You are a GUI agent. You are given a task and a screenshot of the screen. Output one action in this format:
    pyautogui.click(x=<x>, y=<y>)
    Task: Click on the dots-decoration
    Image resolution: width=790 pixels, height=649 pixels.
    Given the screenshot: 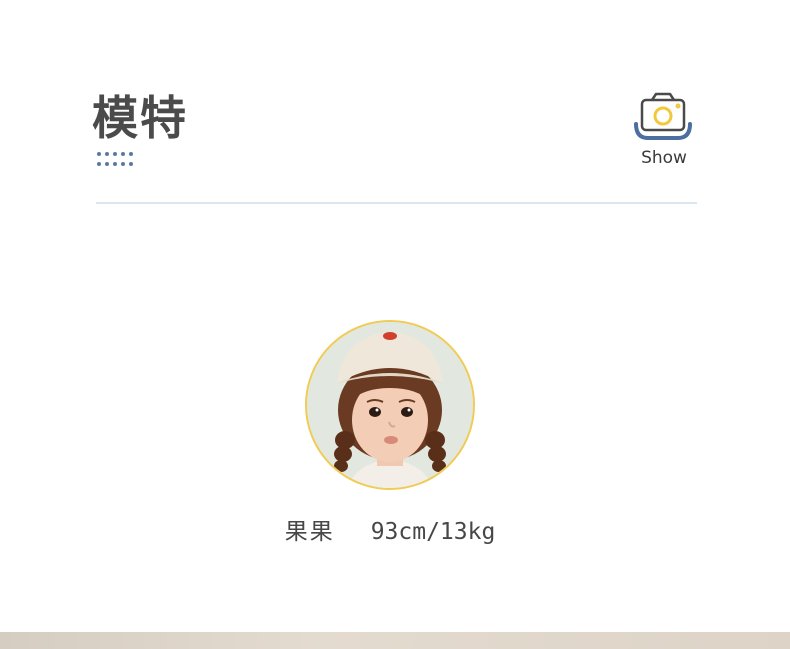 What is the action you would take?
    pyautogui.click(x=115, y=159)
    